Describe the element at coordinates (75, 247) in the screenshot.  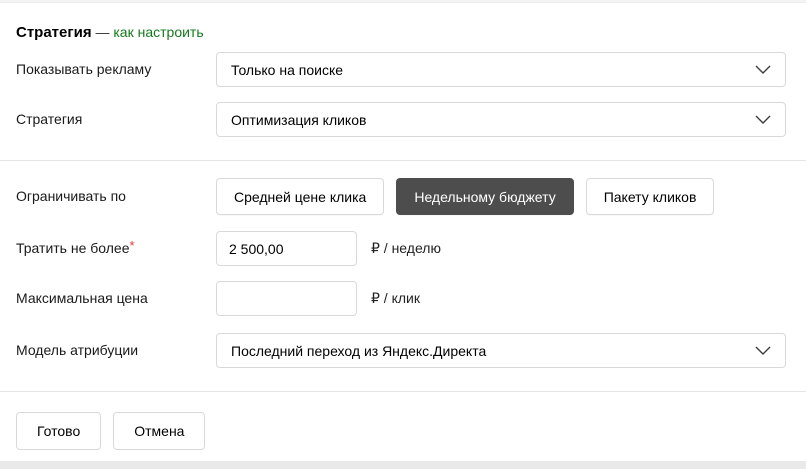
I see `spend-limit-label: Тратить не более*` at that location.